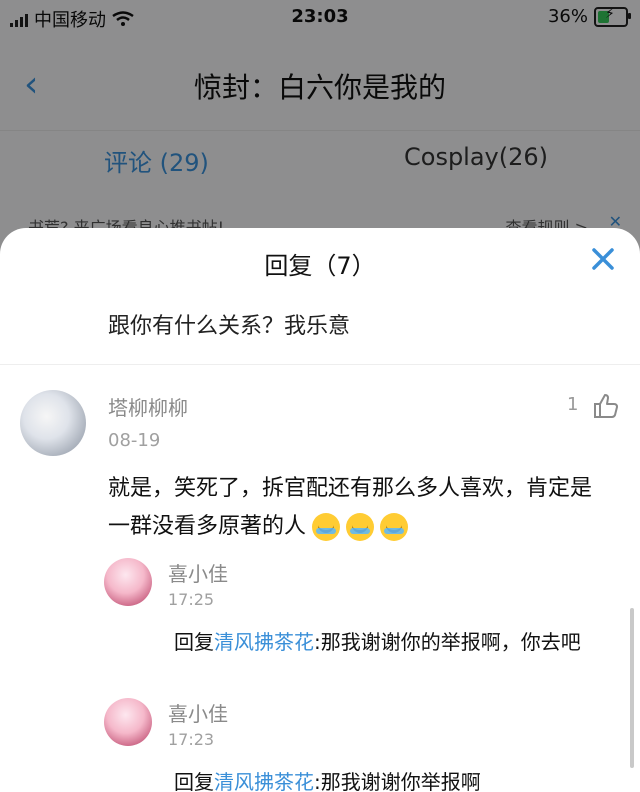 Image resolution: width=640 pixels, height=792 pixels. What do you see at coordinates (191, 739) in the screenshot?
I see `reply-time: 17:23` at bounding box center [191, 739].